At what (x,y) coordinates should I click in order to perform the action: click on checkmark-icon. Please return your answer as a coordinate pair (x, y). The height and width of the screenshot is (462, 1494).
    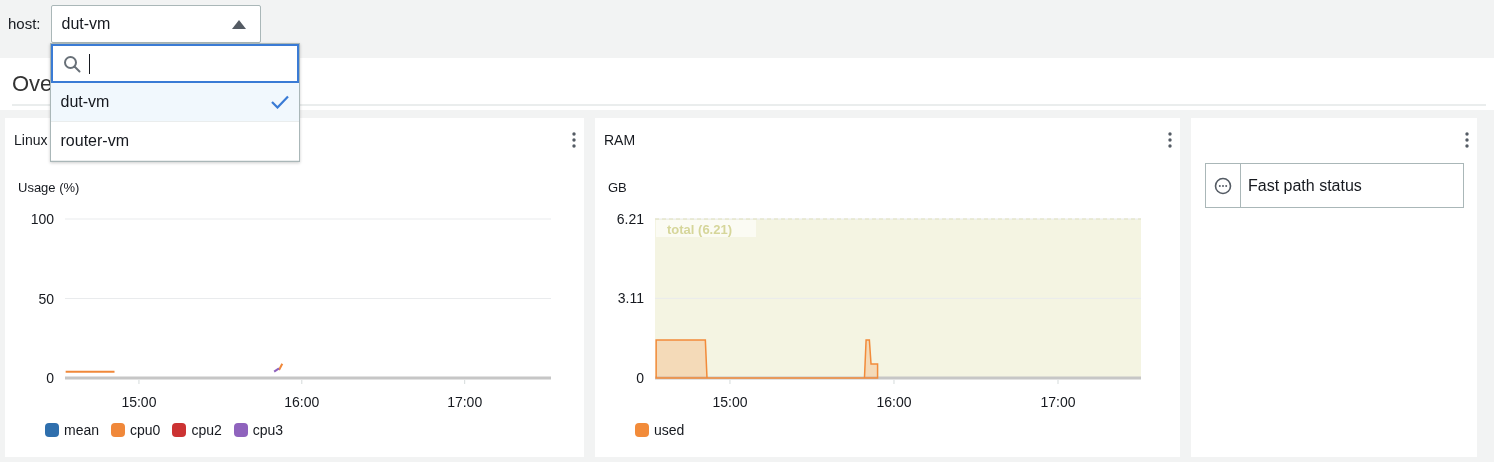
    Looking at the image, I should click on (279, 102).